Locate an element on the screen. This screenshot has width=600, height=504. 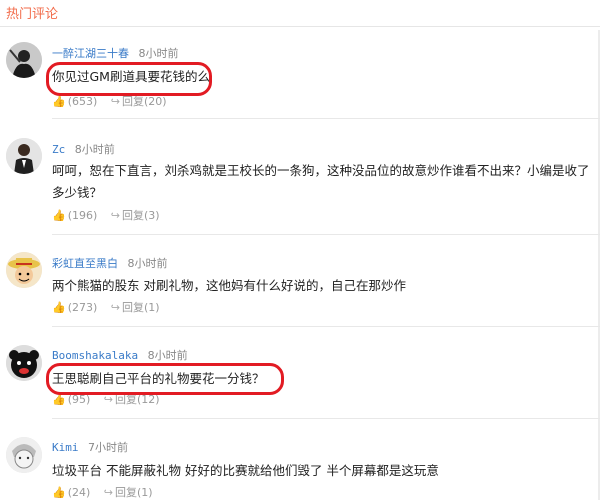
avatar-suited-man-icon is located at coordinates (24, 156).